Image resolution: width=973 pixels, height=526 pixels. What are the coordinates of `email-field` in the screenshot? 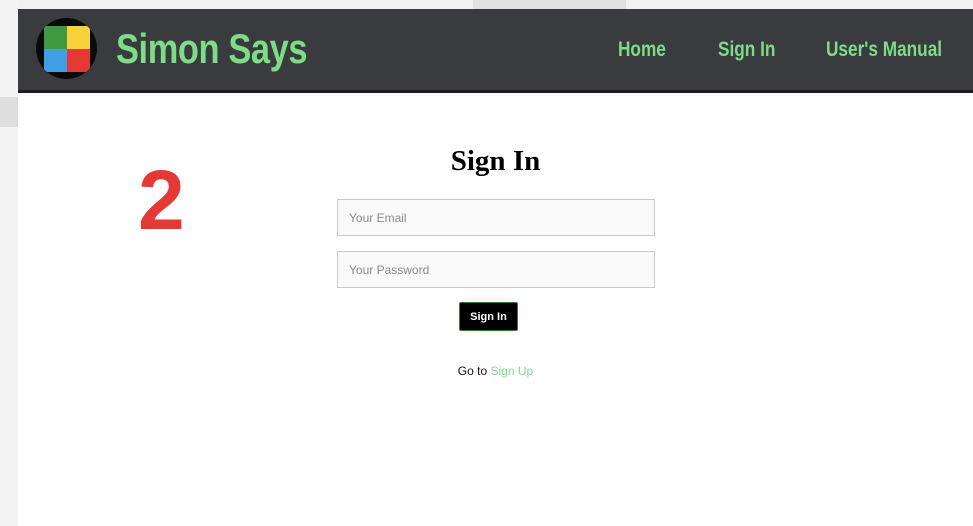 It's located at (496, 217).